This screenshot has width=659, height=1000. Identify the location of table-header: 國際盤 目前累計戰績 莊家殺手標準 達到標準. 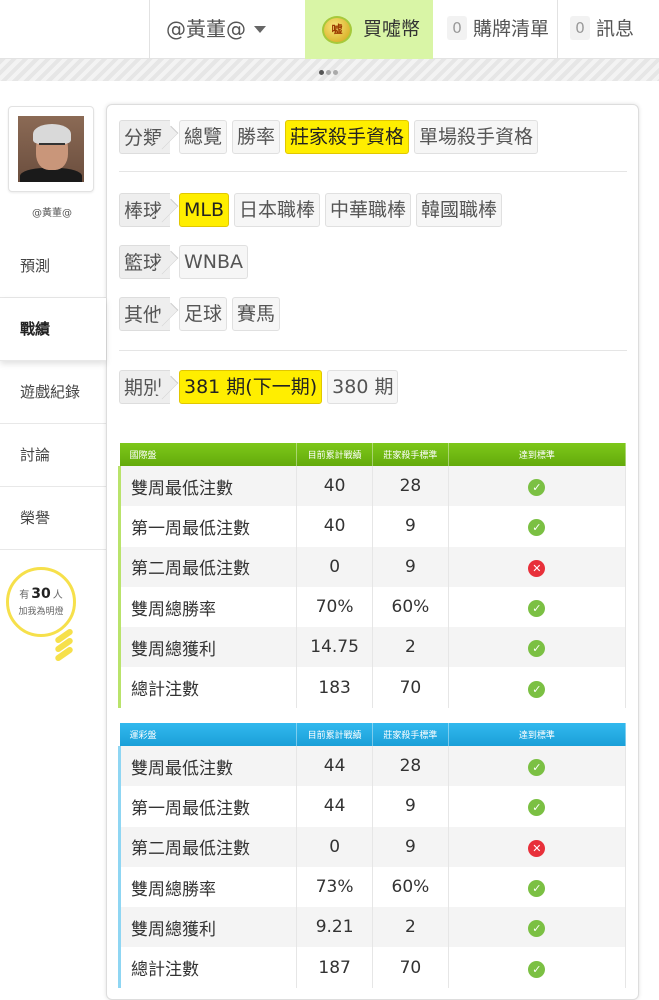
(373, 454).